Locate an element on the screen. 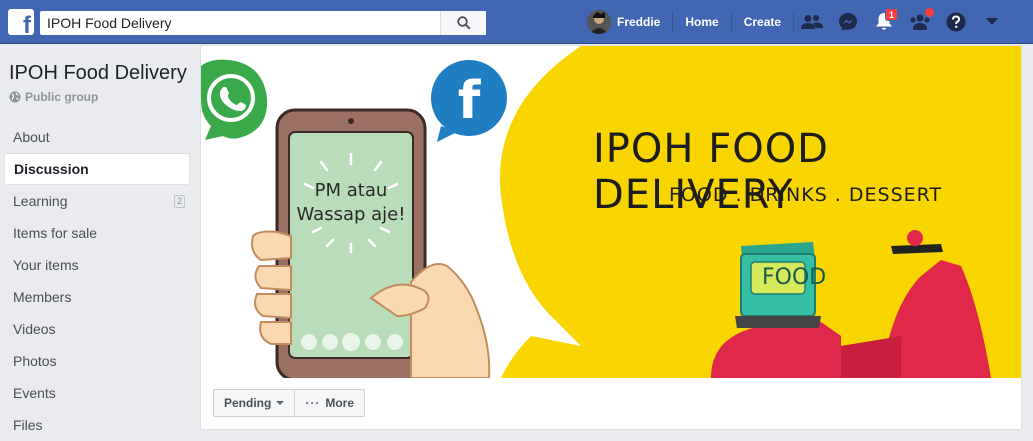 The image size is (1033, 441). create-link: Create is located at coordinates (762, 22).